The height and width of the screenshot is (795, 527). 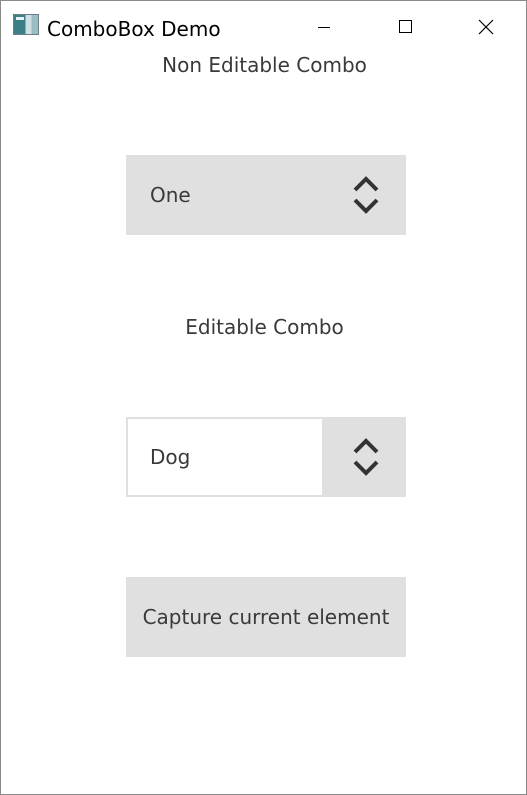 I want to click on non-editable-combo-value: One, so click(x=170, y=195).